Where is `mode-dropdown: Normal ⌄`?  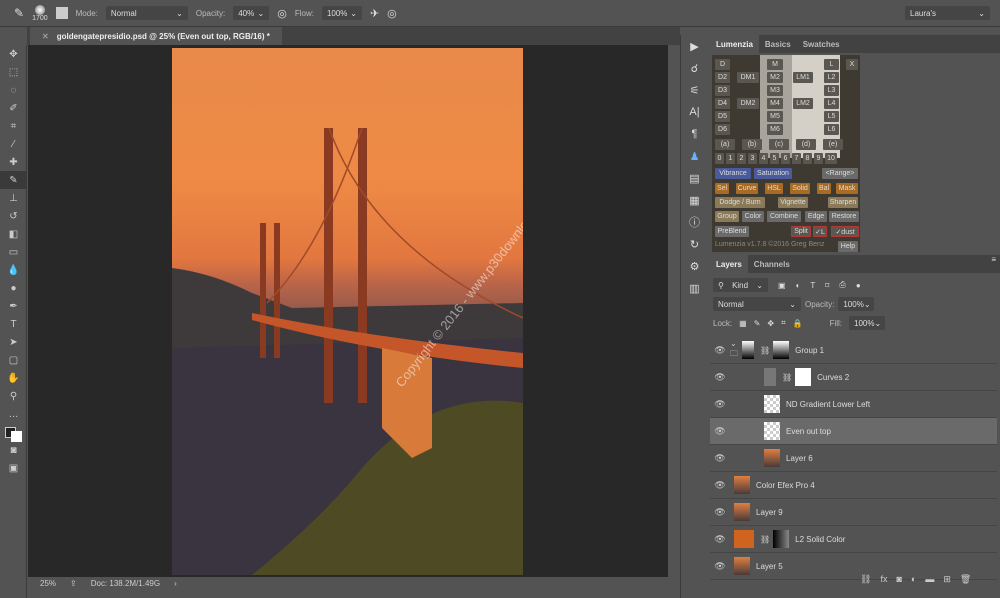 mode-dropdown: Normal ⌄ is located at coordinates (146, 13).